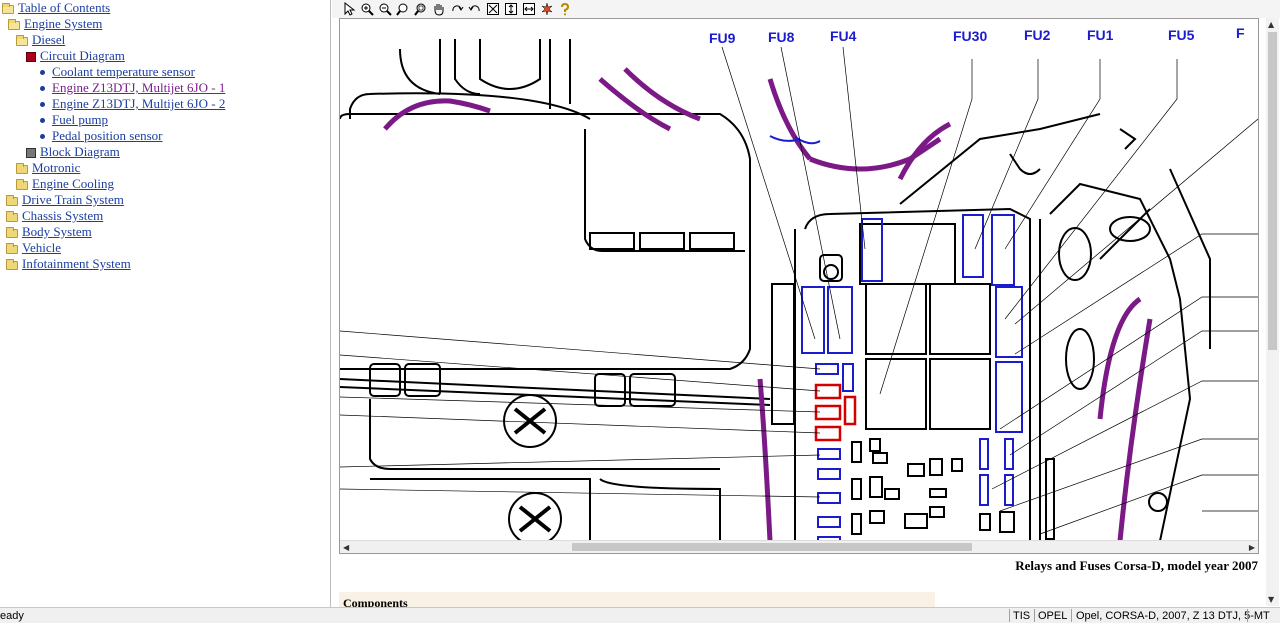  Describe the element at coordinates (73, 184) in the screenshot. I see `tree-label-engine-cooling: Engine Cooling` at that location.